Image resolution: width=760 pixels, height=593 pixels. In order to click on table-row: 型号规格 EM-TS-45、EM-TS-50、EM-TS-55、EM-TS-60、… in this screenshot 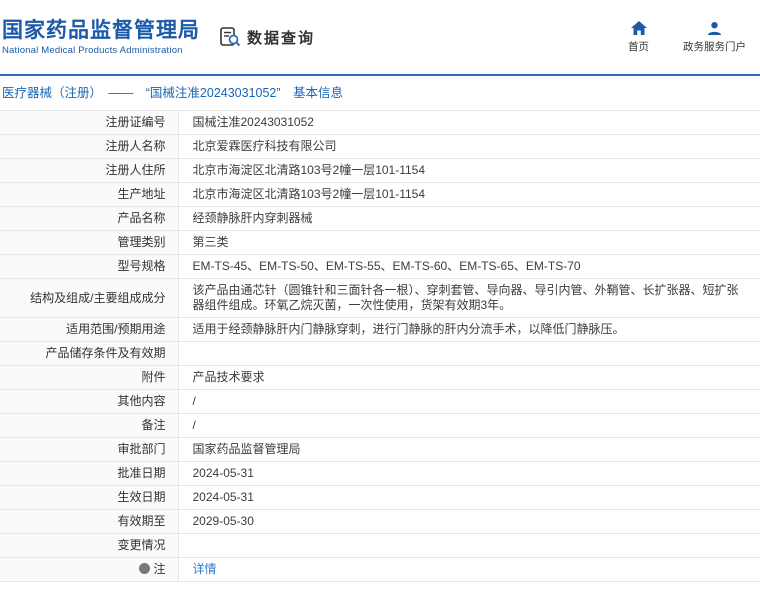, I will do `click(380, 266)`.